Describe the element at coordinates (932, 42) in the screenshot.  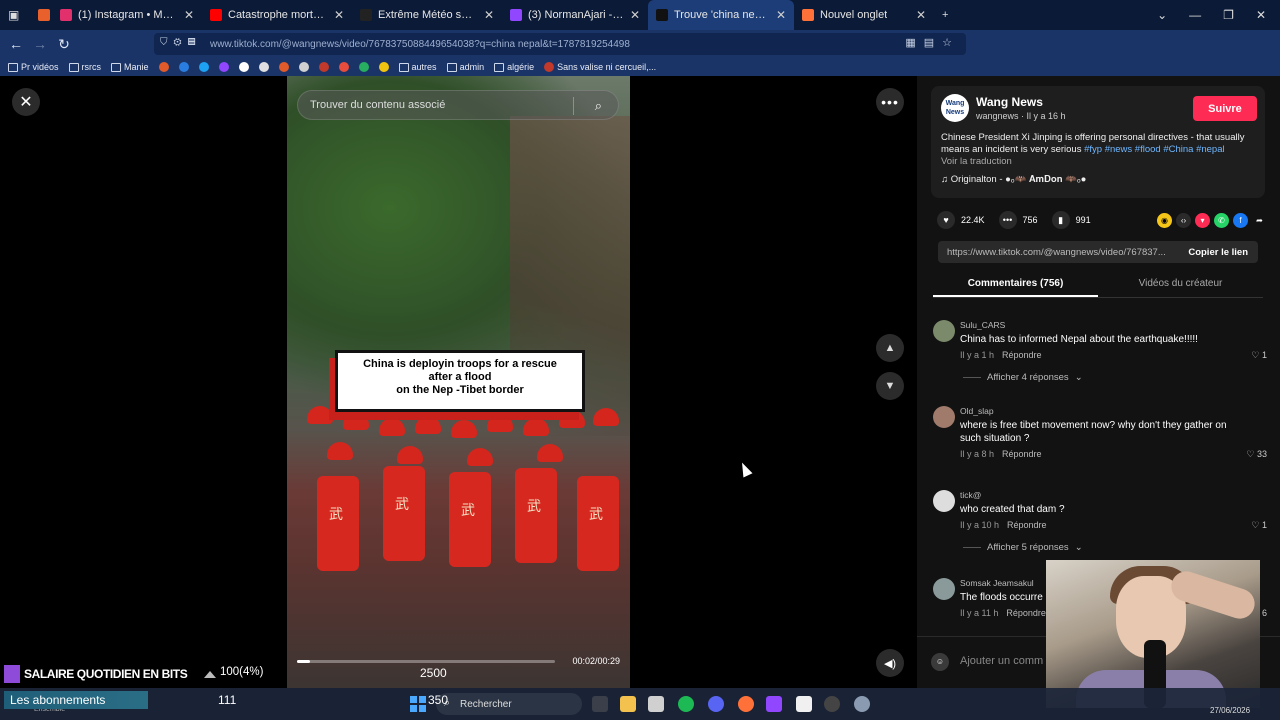
I see `bookmark-star-icon: ▦▤☆` at that location.